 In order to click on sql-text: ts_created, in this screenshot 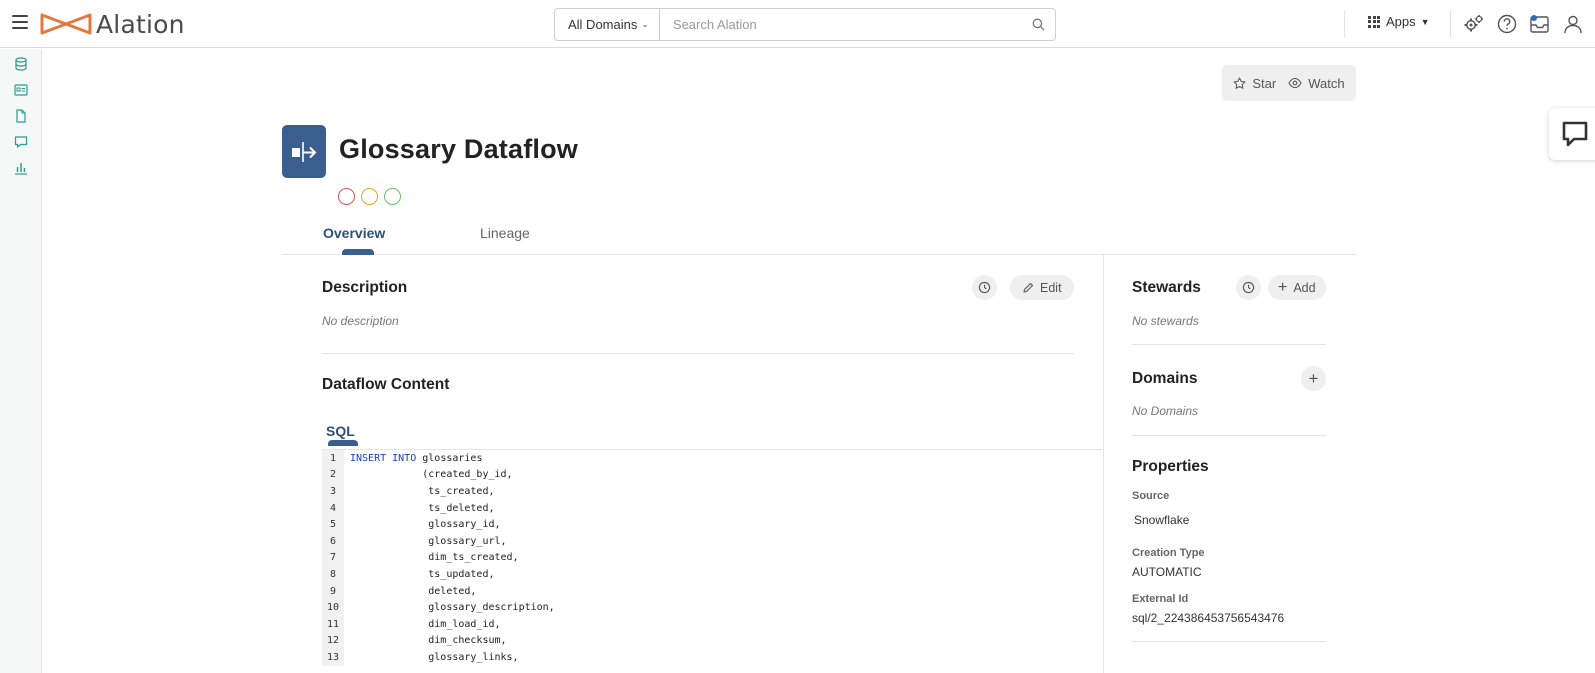, I will do `click(422, 491)`.